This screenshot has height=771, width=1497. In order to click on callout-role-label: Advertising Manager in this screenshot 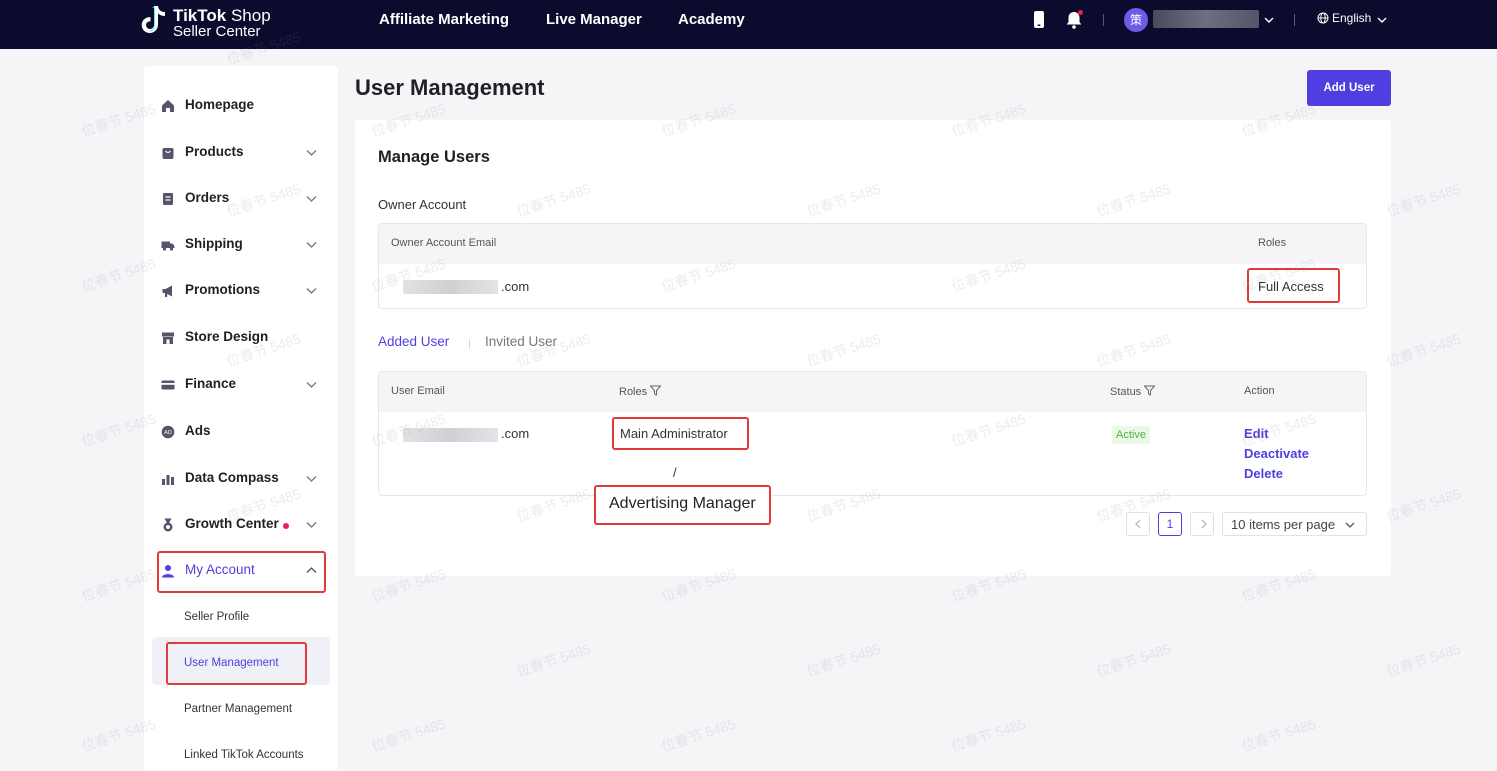, I will do `click(682, 503)`.